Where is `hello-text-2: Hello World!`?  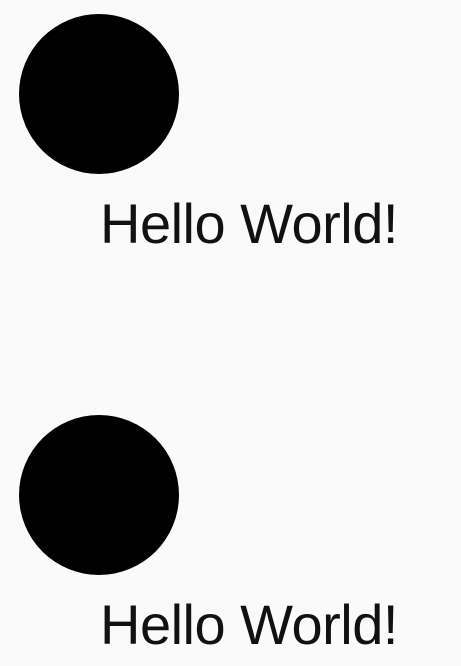
hello-text-2: Hello World! is located at coordinates (249, 624).